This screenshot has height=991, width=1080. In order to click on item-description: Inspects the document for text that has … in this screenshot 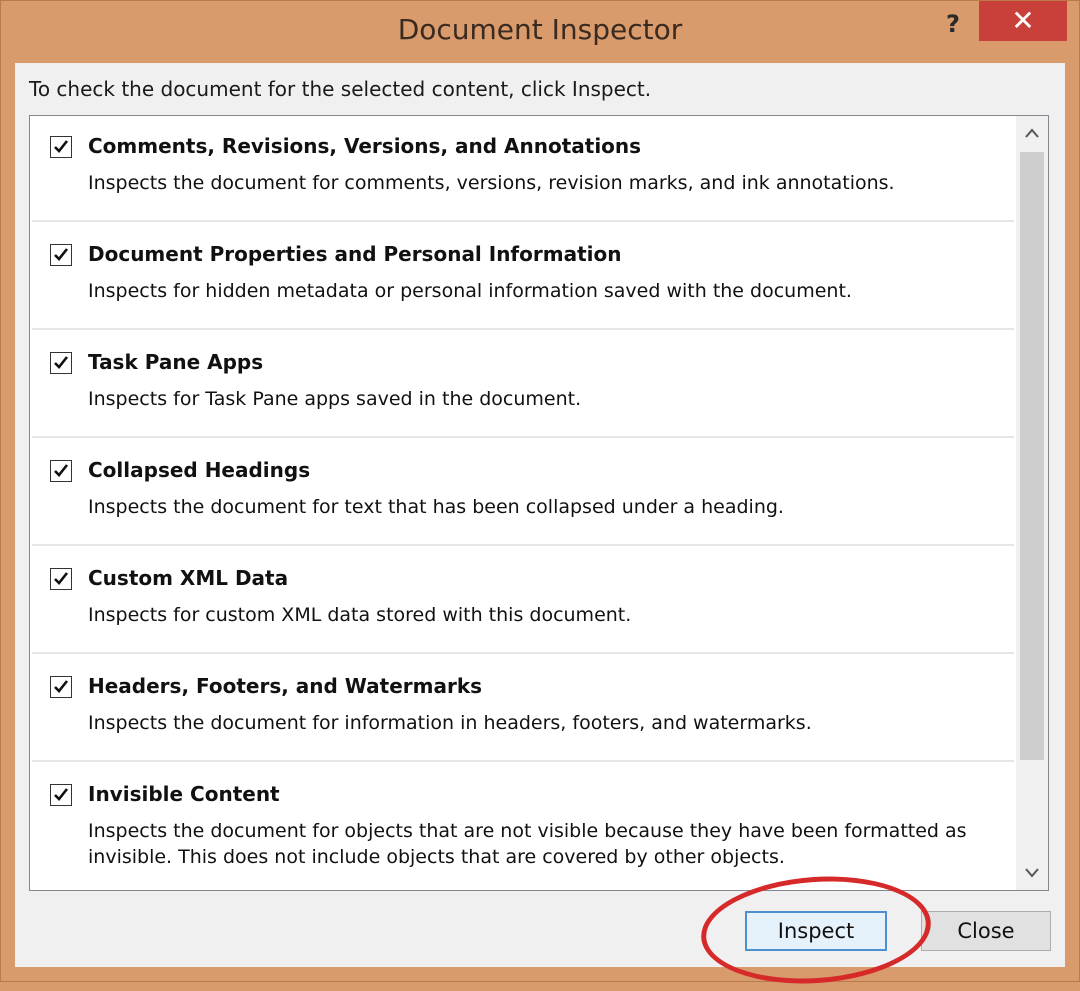, I will do `click(436, 507)`.